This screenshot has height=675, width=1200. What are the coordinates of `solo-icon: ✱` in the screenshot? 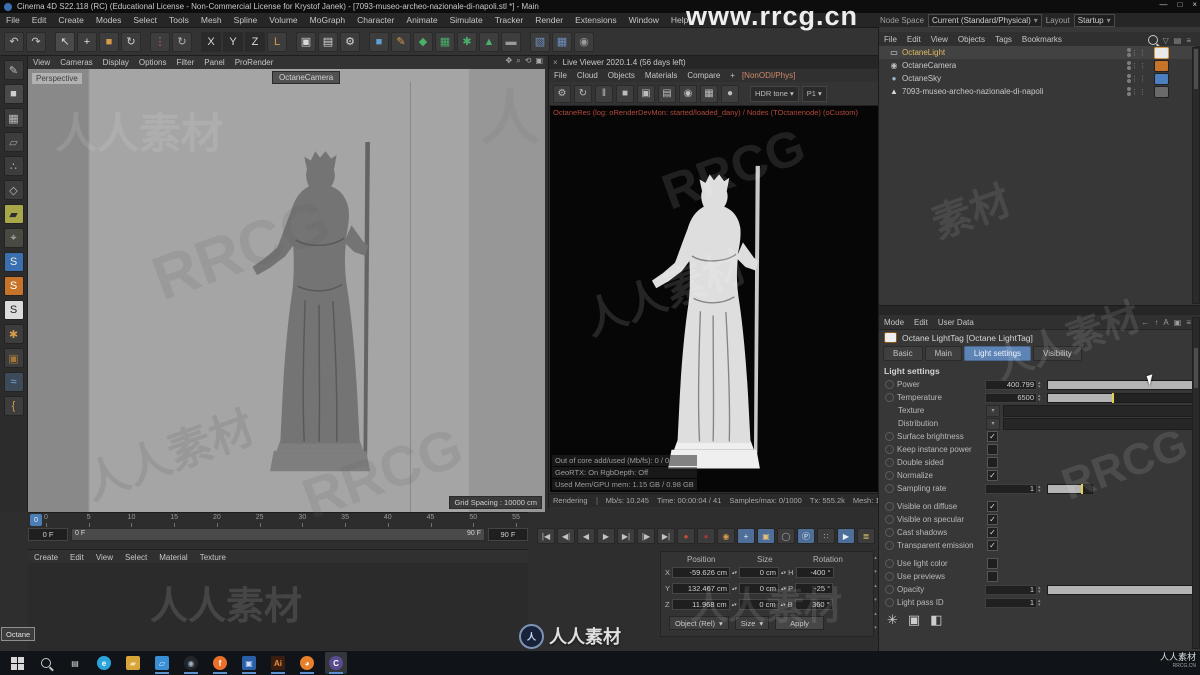 It's located at (13, 334).